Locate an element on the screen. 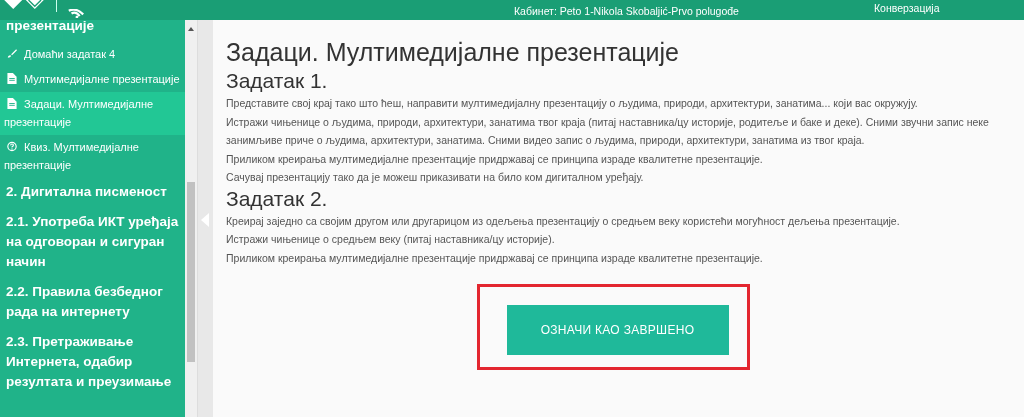  scroll-up-icon is located at coordinates (191, 29).